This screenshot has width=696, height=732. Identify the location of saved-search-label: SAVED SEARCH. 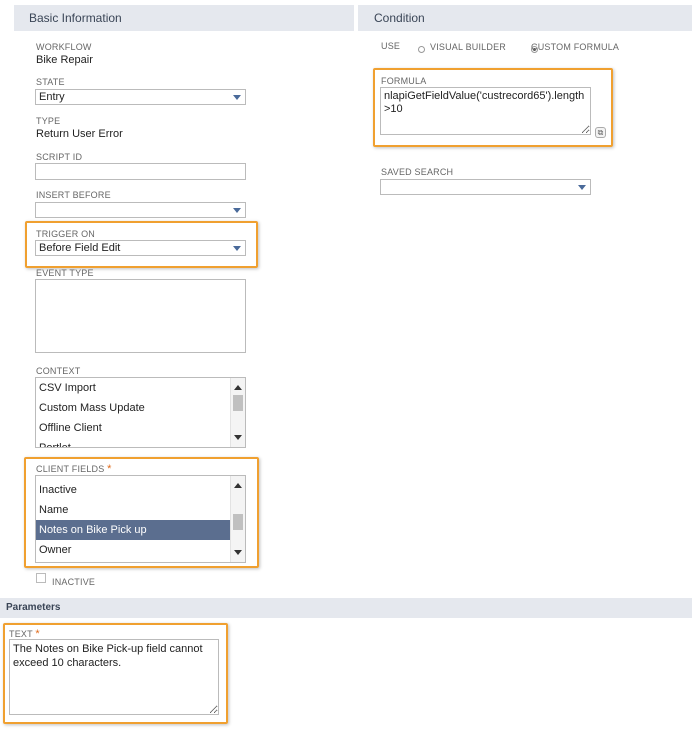
(417, 172).